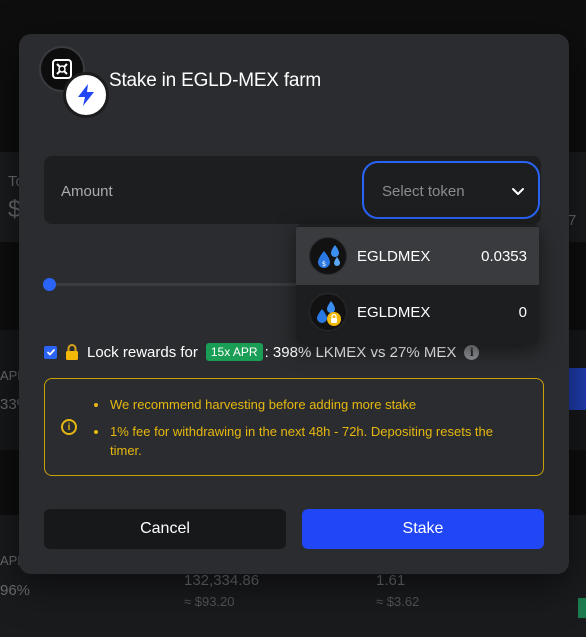  What do you see at coordinates (328, 256) in the screenshot?
I see `liquidity-drops-dollar-icon: $` at bounding box center [328, 256].